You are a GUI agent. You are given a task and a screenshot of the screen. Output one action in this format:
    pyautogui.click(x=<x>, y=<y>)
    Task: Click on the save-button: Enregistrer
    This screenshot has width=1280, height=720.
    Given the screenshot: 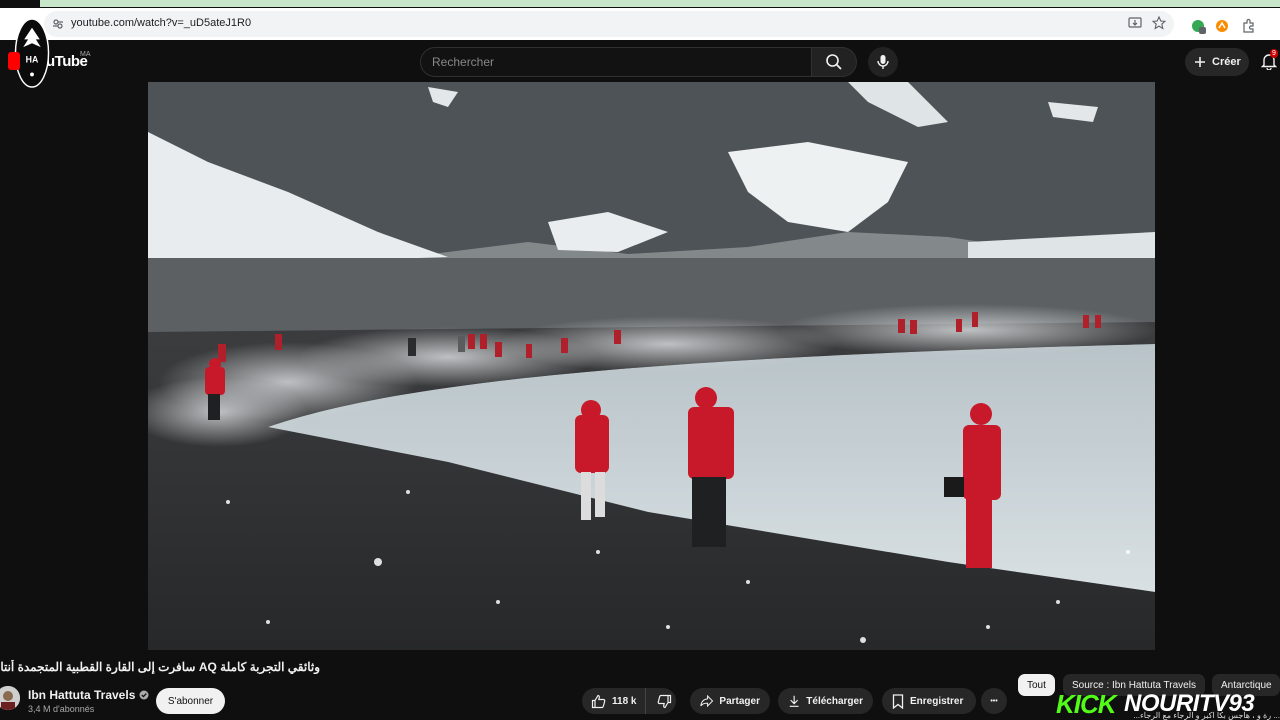 What is the action you would take?
    pyautogui.click(x=929, y=701)
    